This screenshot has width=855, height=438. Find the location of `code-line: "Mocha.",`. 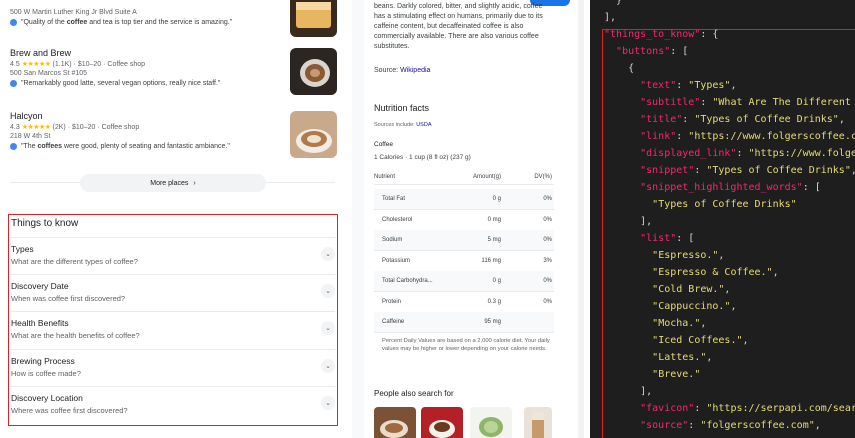

code-line: "Mocha.", is located at coordinates (655, 323).